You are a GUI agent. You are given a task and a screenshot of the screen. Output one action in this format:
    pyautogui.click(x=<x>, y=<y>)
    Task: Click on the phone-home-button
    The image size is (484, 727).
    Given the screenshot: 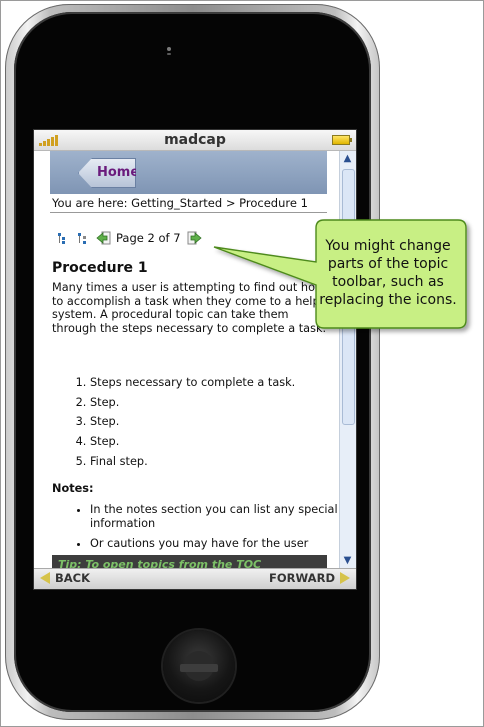 What is the action you would take?
    pyautogui.click(x=199, y=666)
    